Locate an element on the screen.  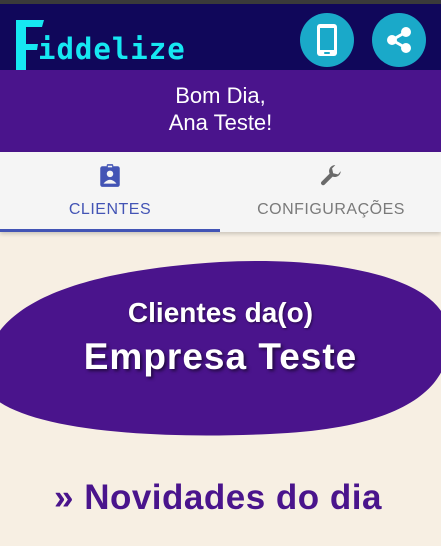
share-button is located at coordinates (399, 40).